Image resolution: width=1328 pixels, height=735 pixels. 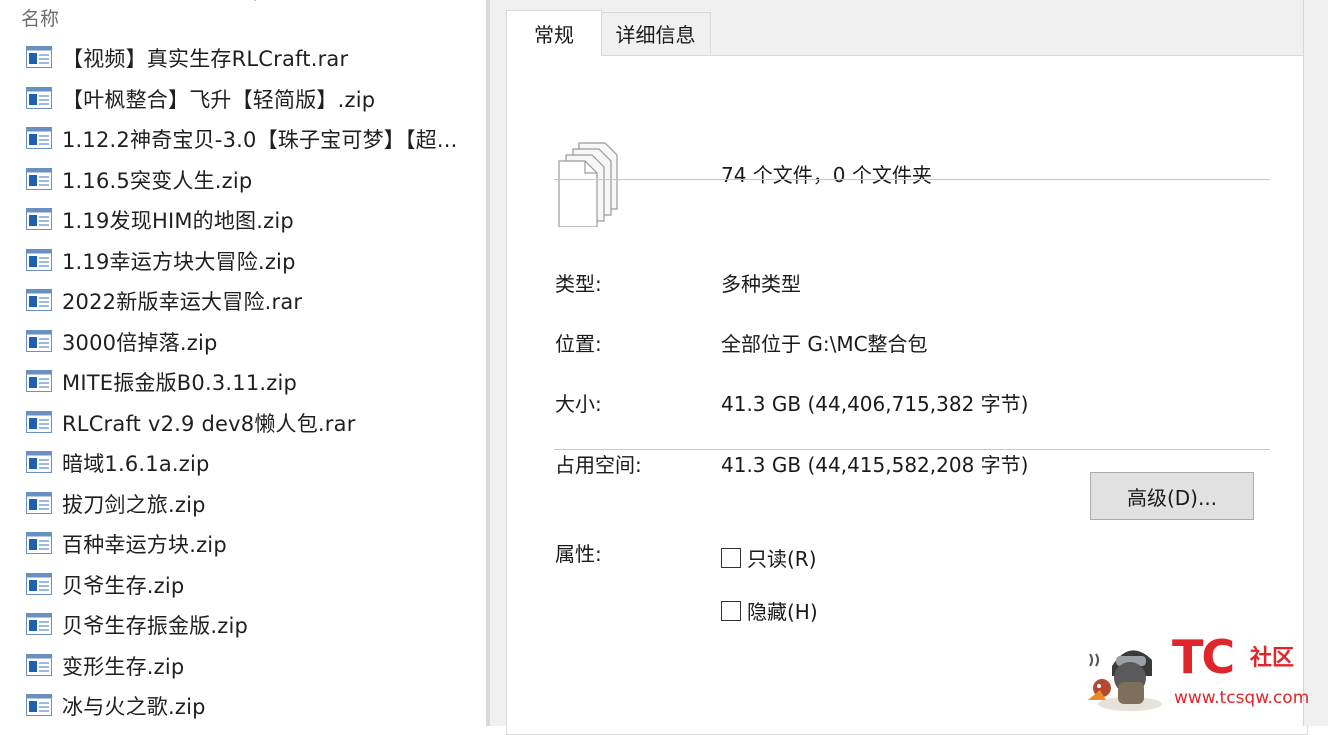 What do you see at coordinates (123, 585) in the screenshot?
I see `file-name: 贝爷生存.zip` at bounding box center [123, 585].